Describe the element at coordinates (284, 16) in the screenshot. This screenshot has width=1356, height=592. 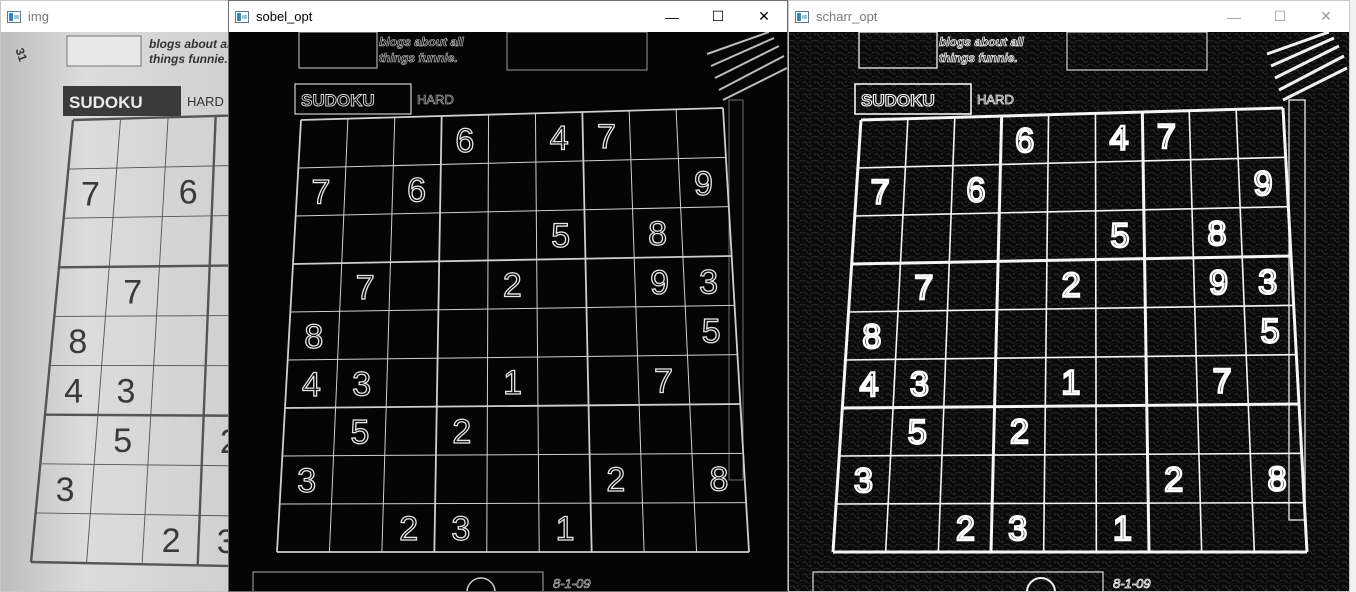
I see `window-title: sobel_opt` at that location.